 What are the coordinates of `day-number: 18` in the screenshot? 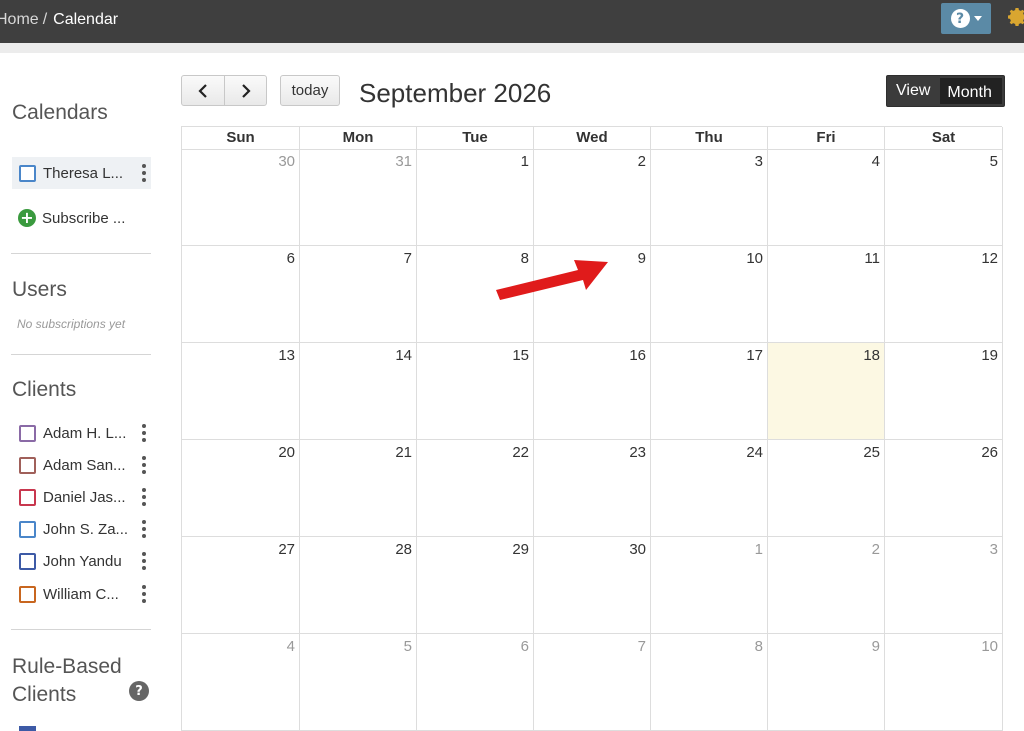 It's located at (871, 355).